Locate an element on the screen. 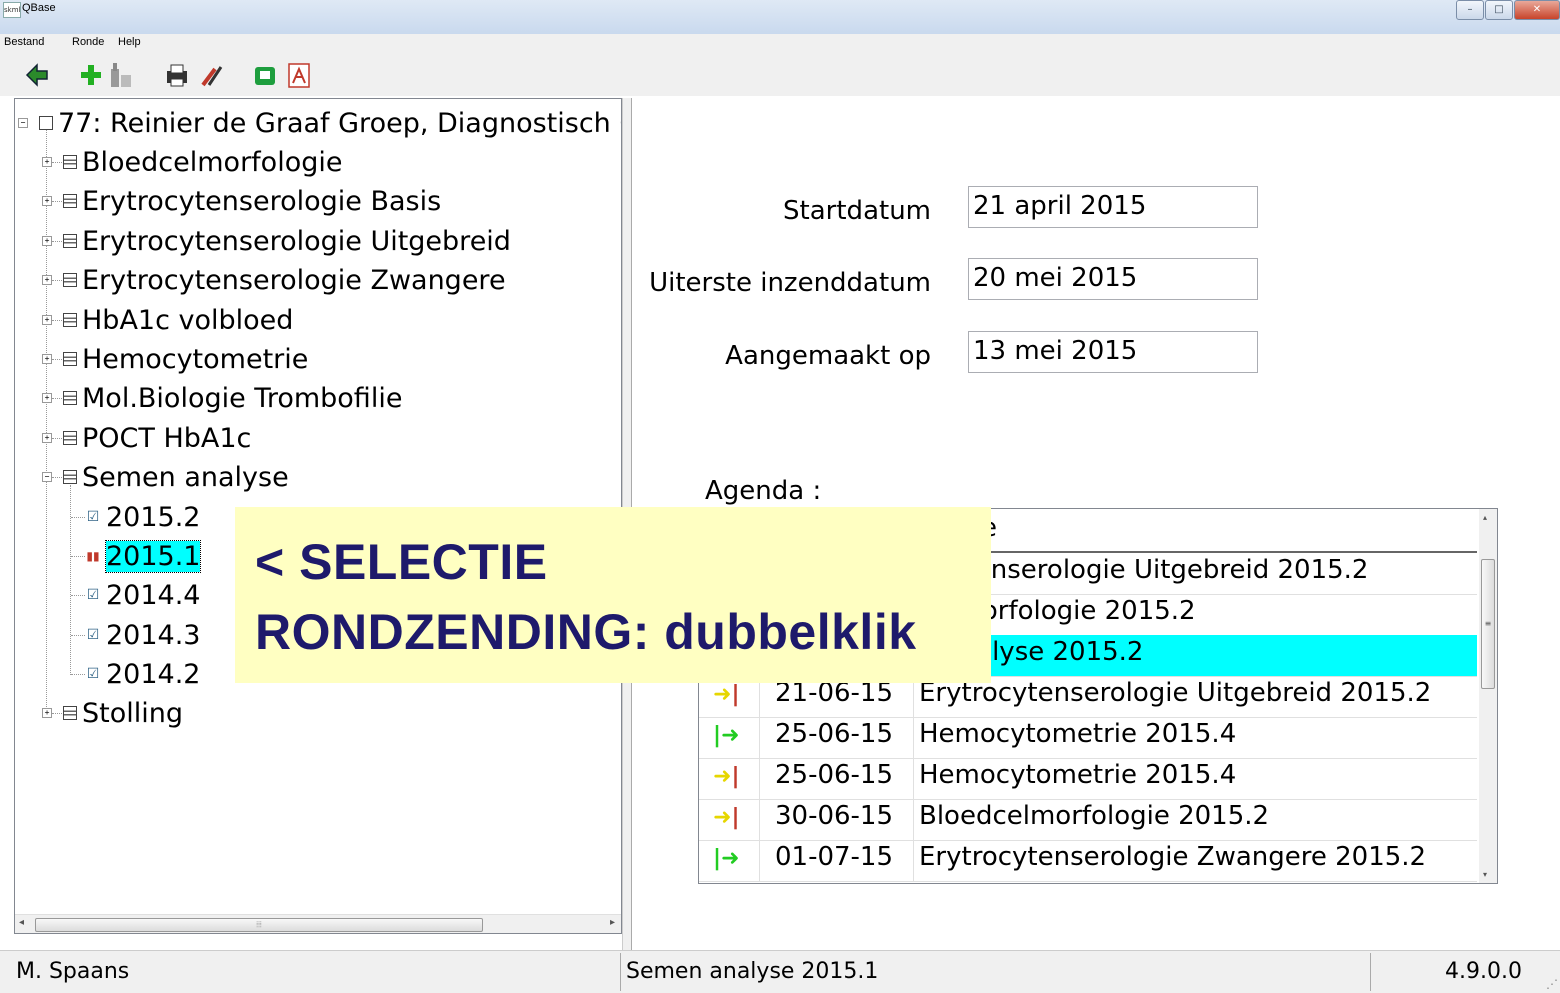  tree-item-label: Semen analyse is located at coordinates (185, 477).